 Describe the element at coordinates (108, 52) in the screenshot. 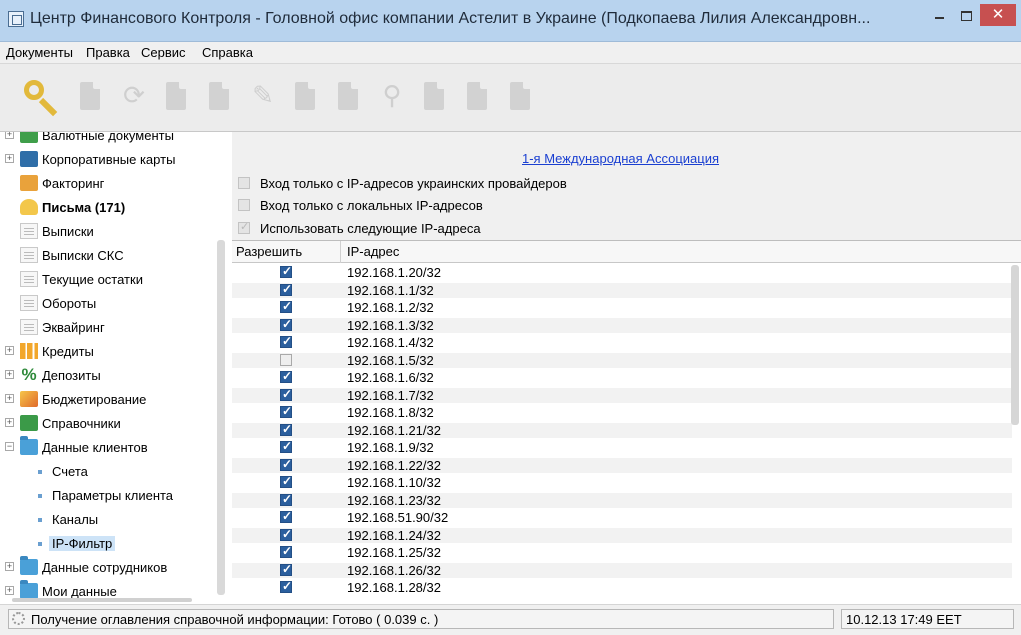

I see `menu-edit: Правка` at that location.